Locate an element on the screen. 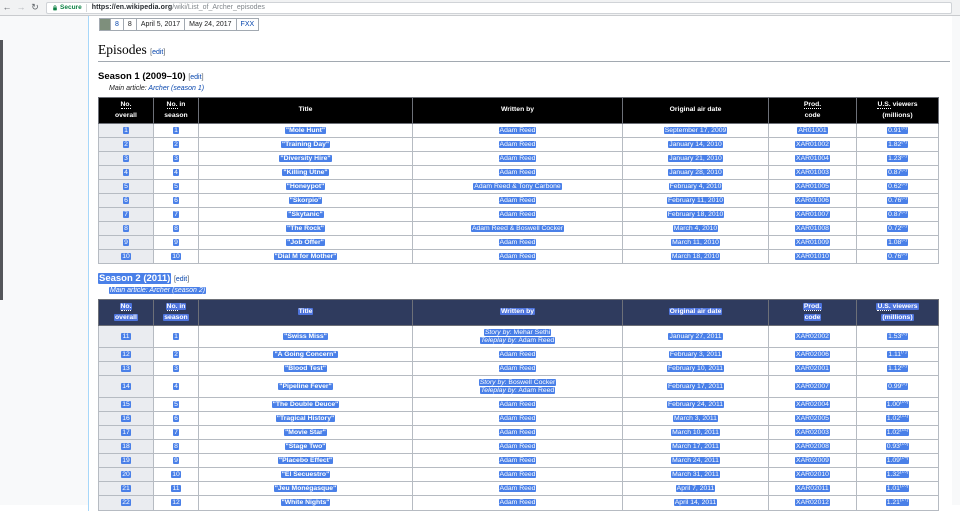 The width and height of the screenshot is (960, 511). overview-last-aired-cell: May 24, 2017 is located at coordinates (210, 24).